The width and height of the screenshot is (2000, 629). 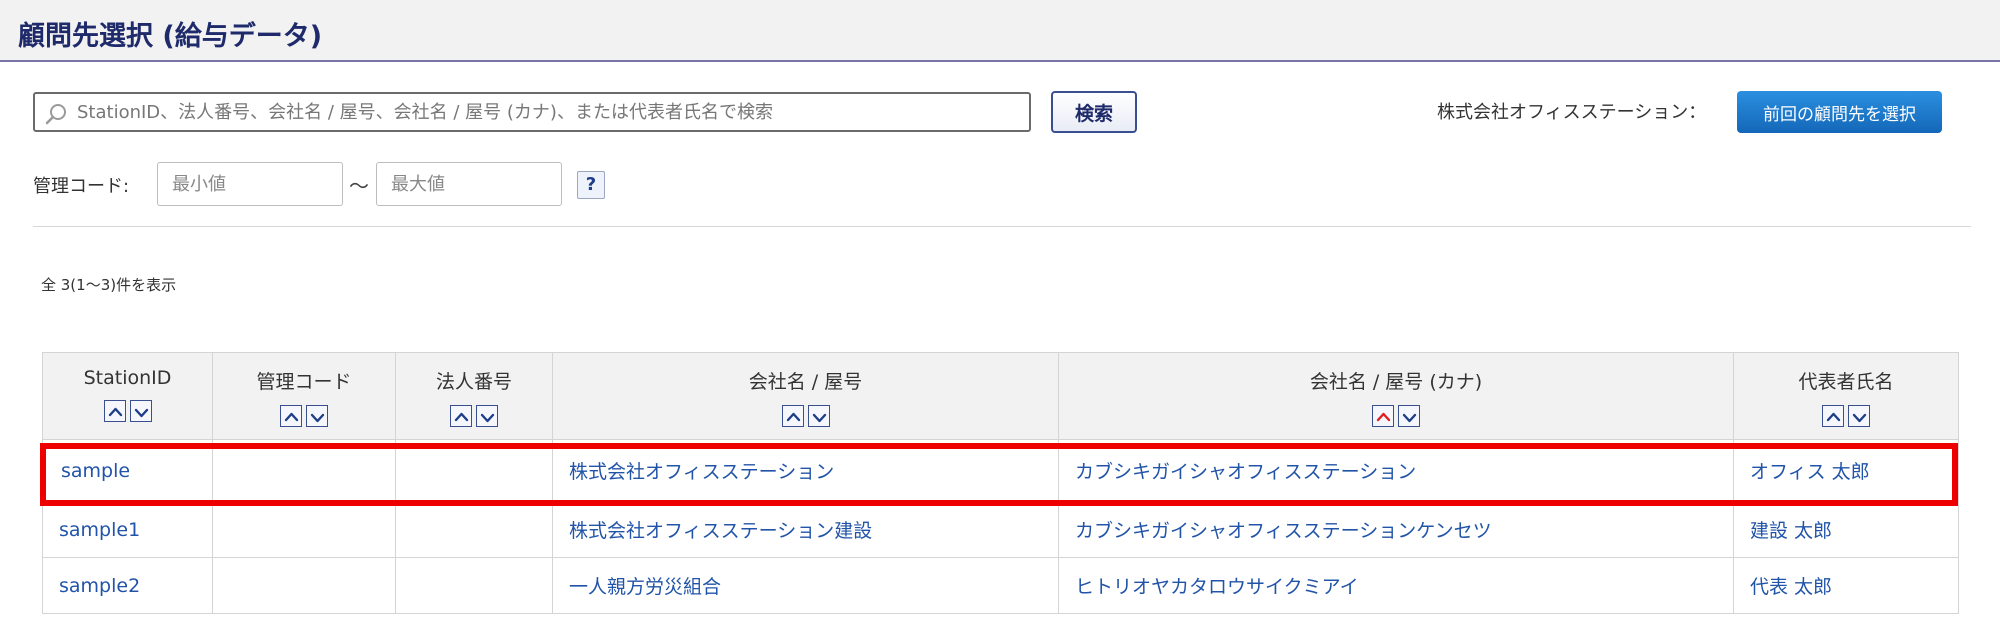 What do you see at coordinates (1572, 112) in the screenshot?
I see `previous-client-label: 株式会社オフィスステーション：` at bounding box center [1572, 112].